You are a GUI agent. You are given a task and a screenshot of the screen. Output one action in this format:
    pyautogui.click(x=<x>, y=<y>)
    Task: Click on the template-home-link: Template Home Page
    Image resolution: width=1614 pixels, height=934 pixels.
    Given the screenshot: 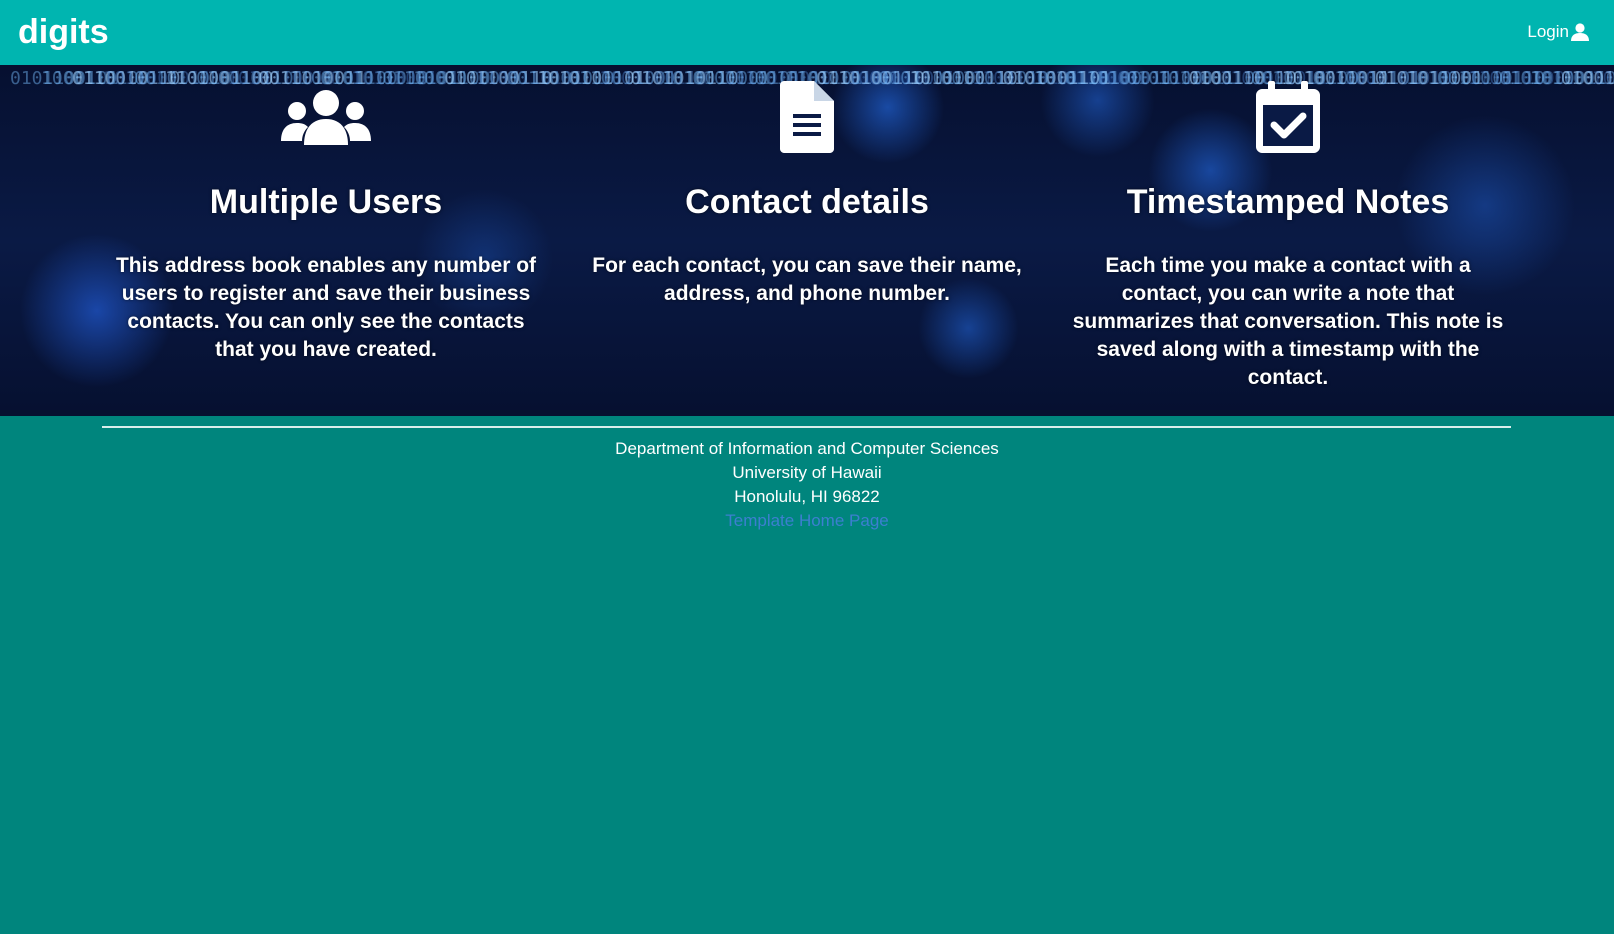 What is the action you would take?
    pyautogui.click(x=806, y=520)
    